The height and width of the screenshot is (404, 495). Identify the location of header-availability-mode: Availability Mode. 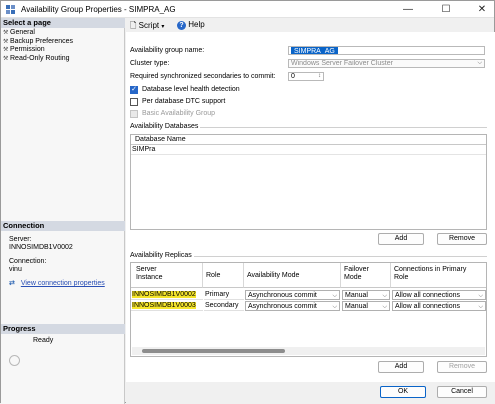
(292, 275).